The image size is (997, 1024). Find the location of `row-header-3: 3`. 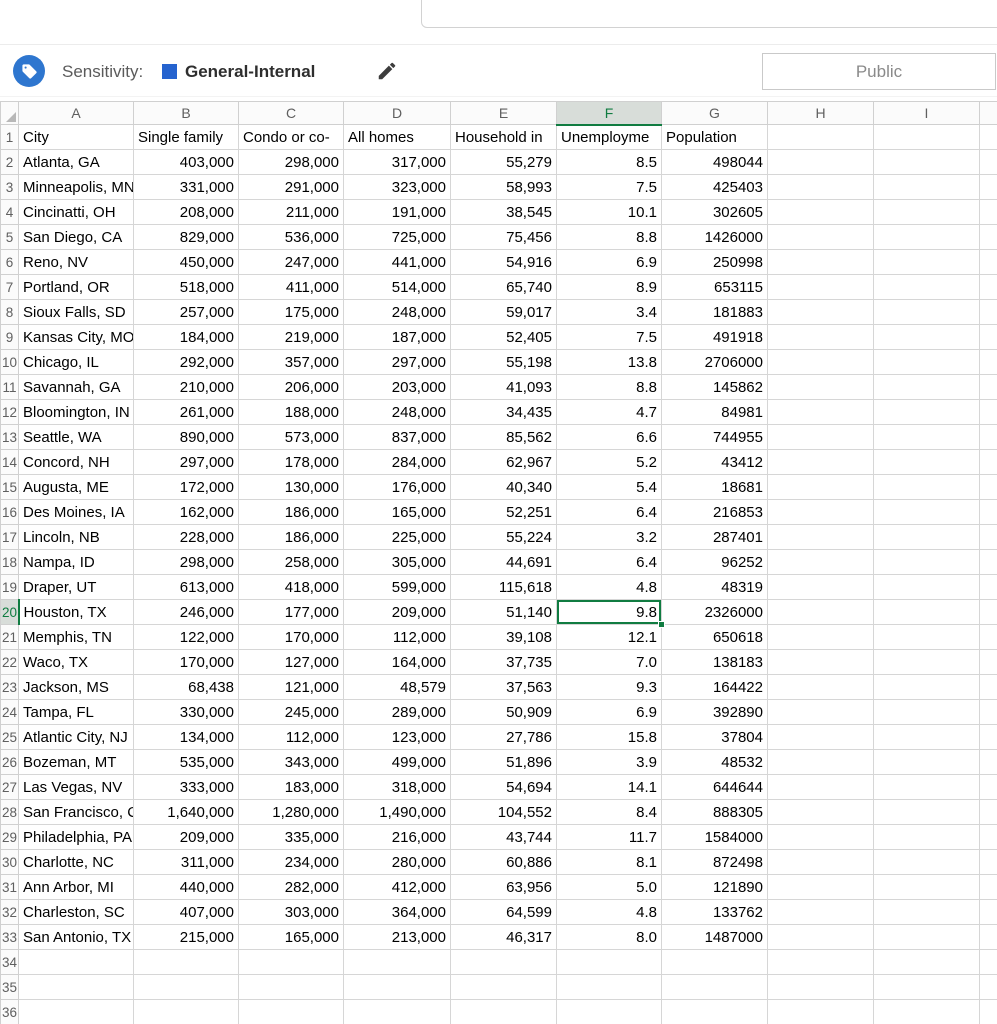

row-header-3: 3 is located at coordinates (9, 187).